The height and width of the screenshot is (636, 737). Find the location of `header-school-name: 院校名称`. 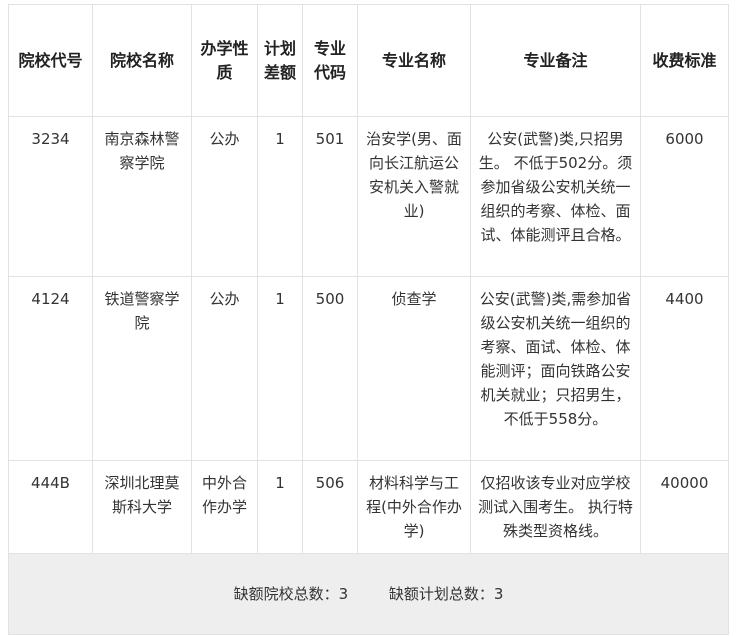

header-school-name: 院校名称 is located at coordinates (142, 60).